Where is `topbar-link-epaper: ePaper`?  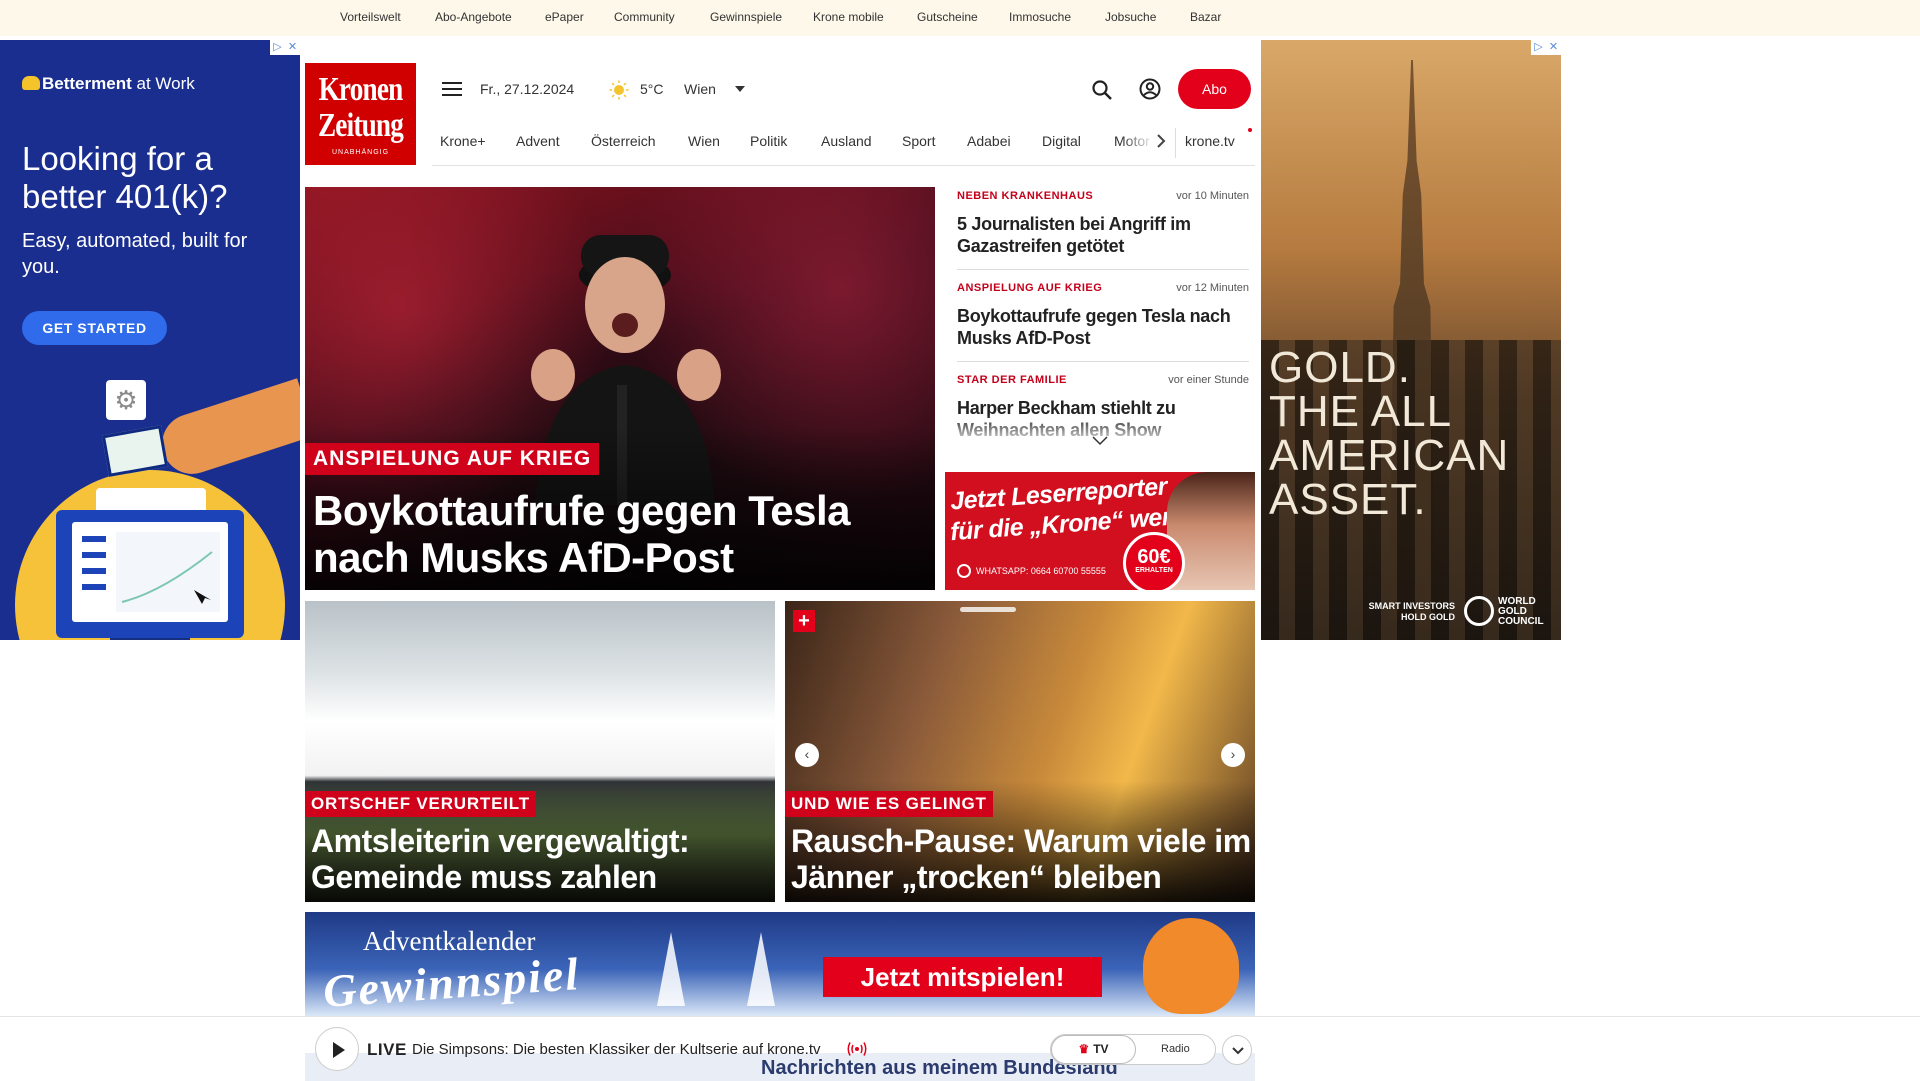 topbar-link-epaper: ePaper is located at coordinates (564, 17).